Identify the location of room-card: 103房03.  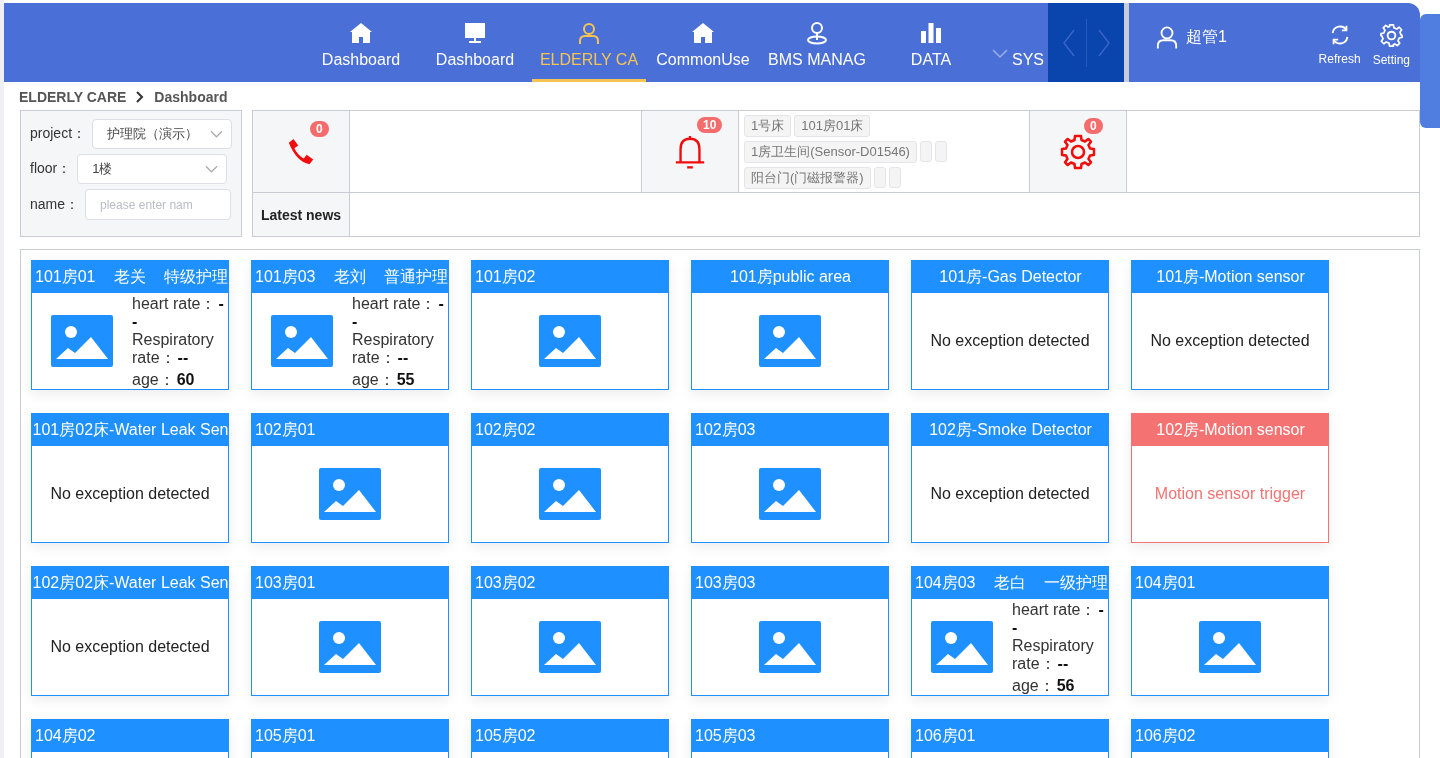
(790, 631).